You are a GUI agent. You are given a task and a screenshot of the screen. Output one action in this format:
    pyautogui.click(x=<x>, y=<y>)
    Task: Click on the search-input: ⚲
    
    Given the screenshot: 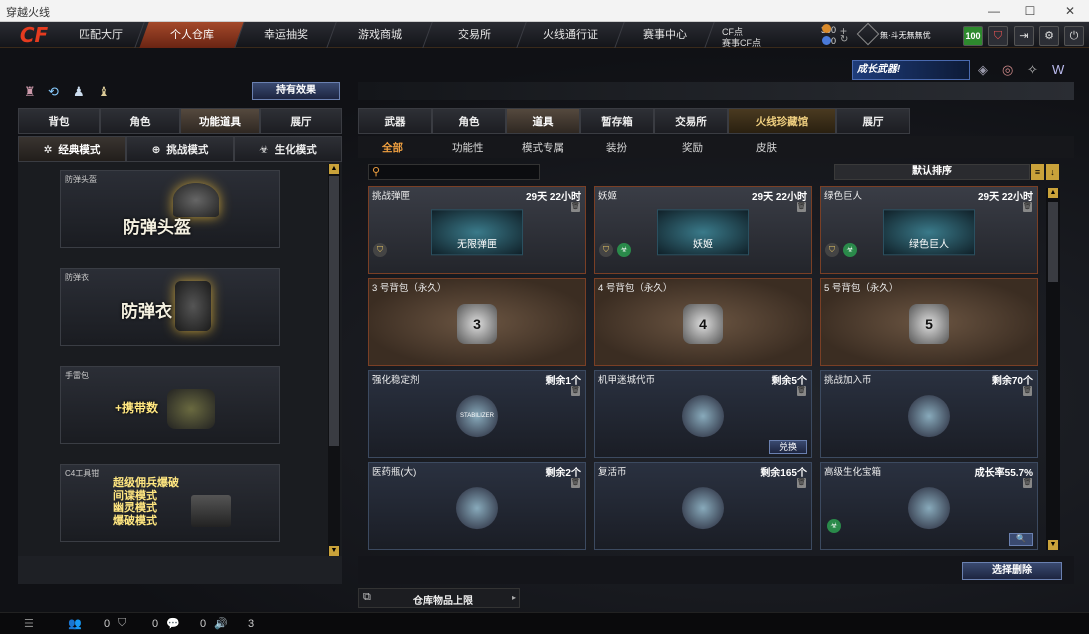 What is the action you would take?
    pyautogui.click(x=454, y=172)
    